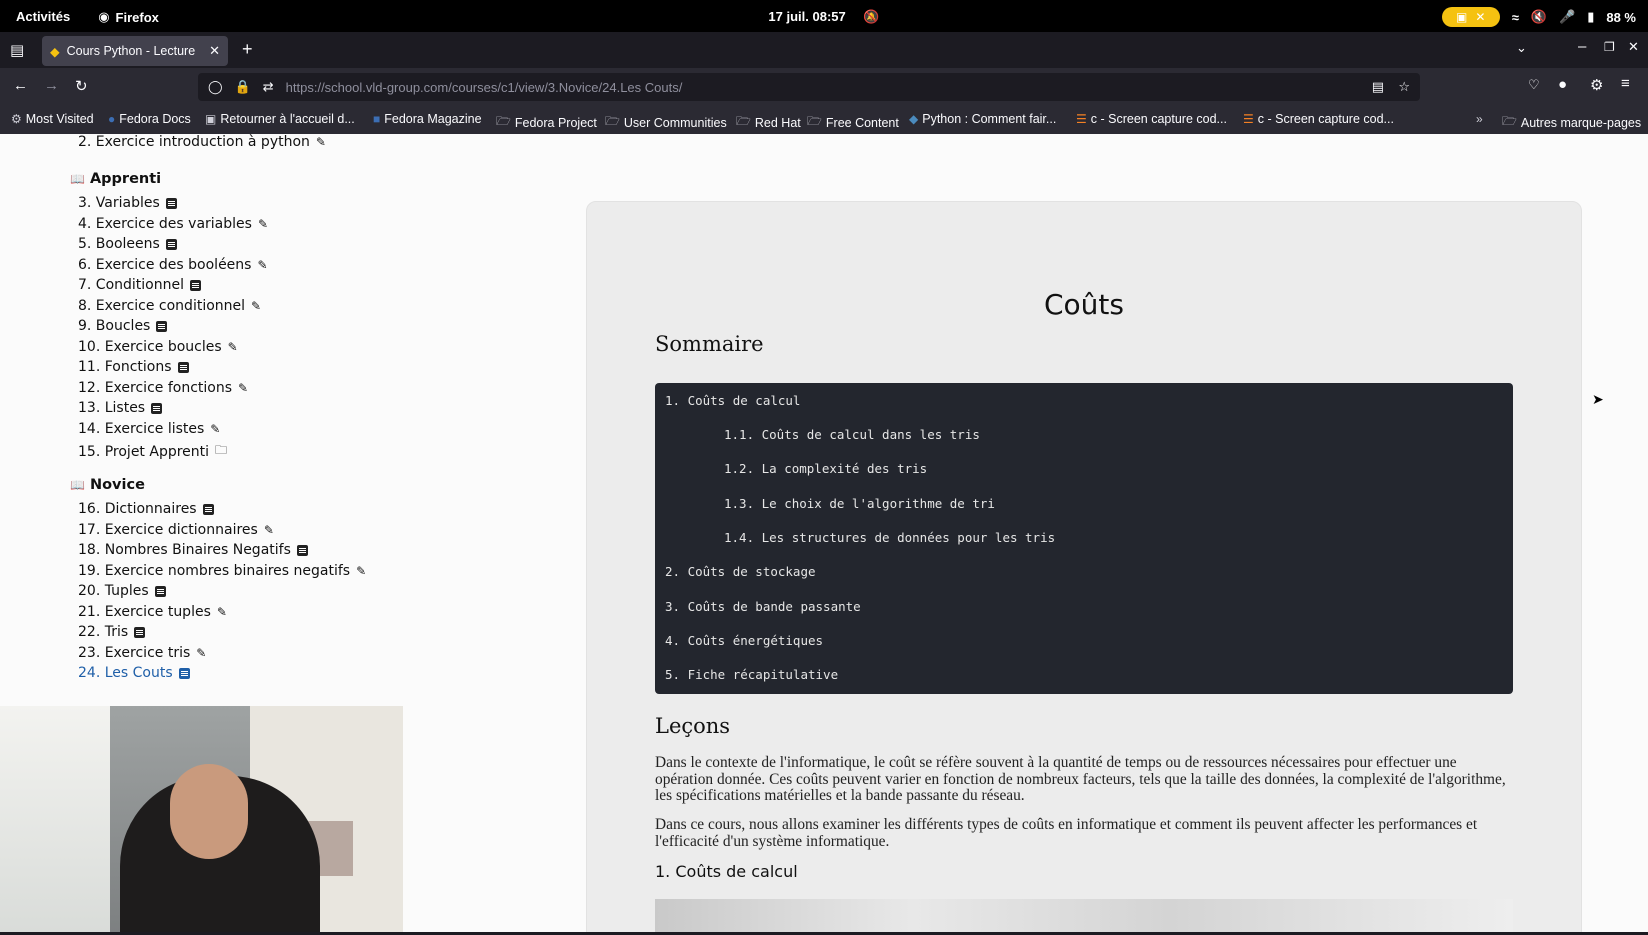  What do you see at coordinates (825, 468) in the screenshot?
I see `toc-item: 1.2. La complexité des tris` at bounding box center [825, 468].